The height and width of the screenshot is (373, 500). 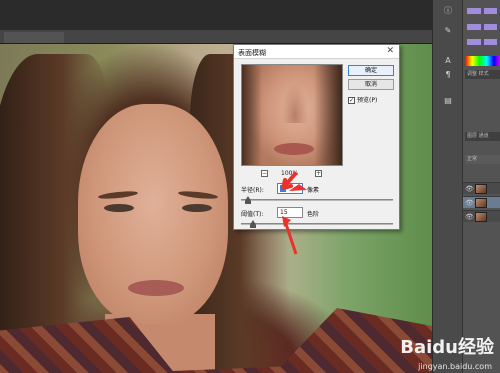 What do you see at coordinates (318, 173) in the screenshot?
I see `zoom-in-button: +` at bounding box center [318, 173].